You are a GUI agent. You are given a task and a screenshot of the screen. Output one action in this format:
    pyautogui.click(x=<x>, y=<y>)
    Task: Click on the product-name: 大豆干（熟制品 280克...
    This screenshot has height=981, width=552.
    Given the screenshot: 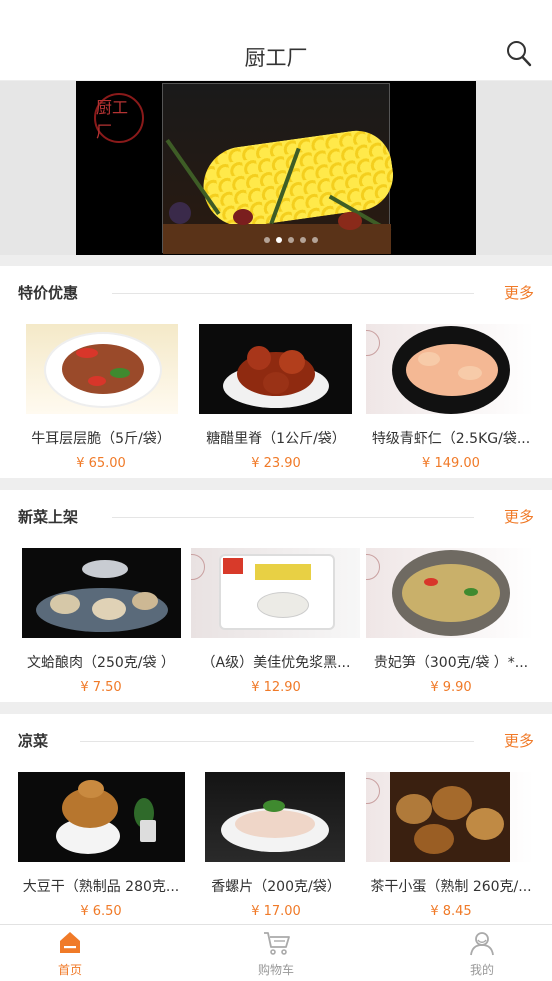 What is the action you would take?
    pyautogui.click(x=101, y=887)
    